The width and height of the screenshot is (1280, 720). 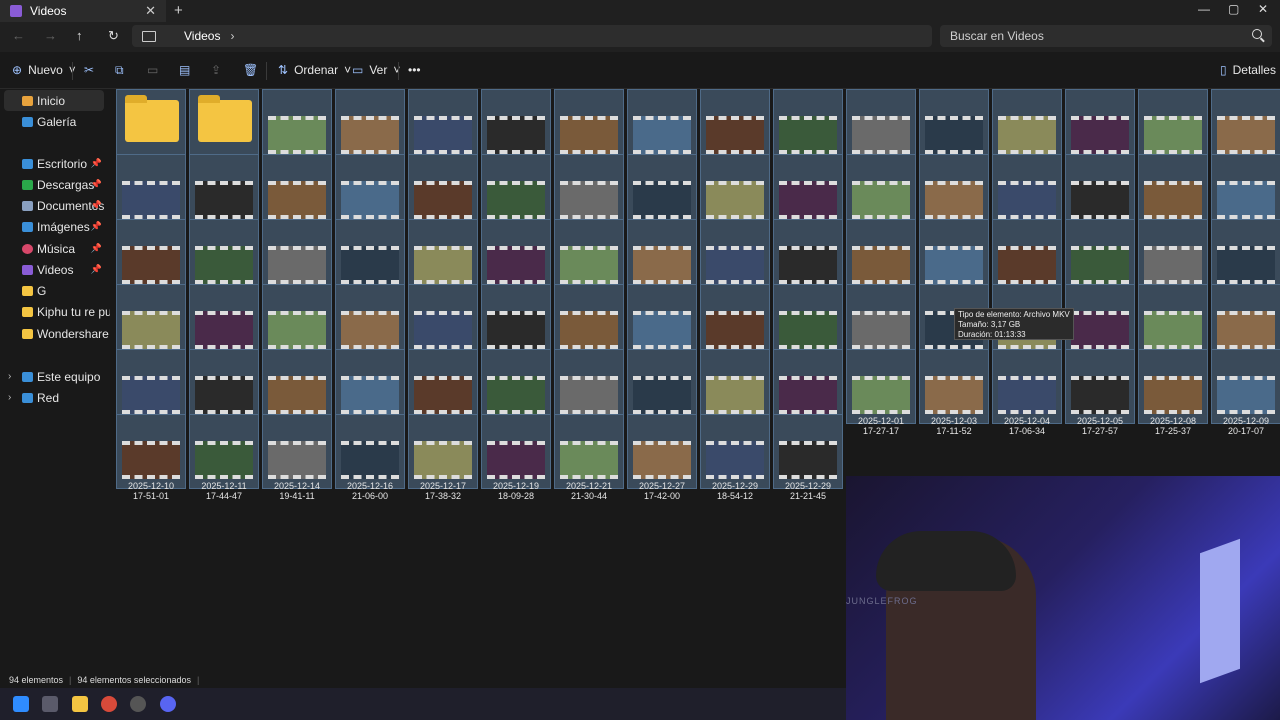 What do you see at coordinates (297, 392) in the screenshot?
I see `video-file-item: 2025-11-2117-23-21` at bounding box center [297, 392].